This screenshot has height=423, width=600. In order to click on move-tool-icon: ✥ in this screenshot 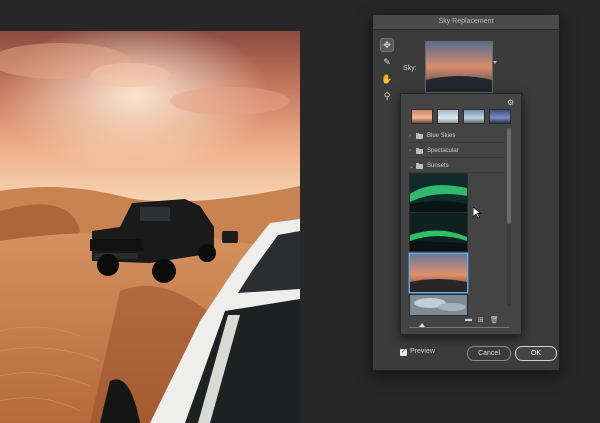, I will do `click(387, 45)`.